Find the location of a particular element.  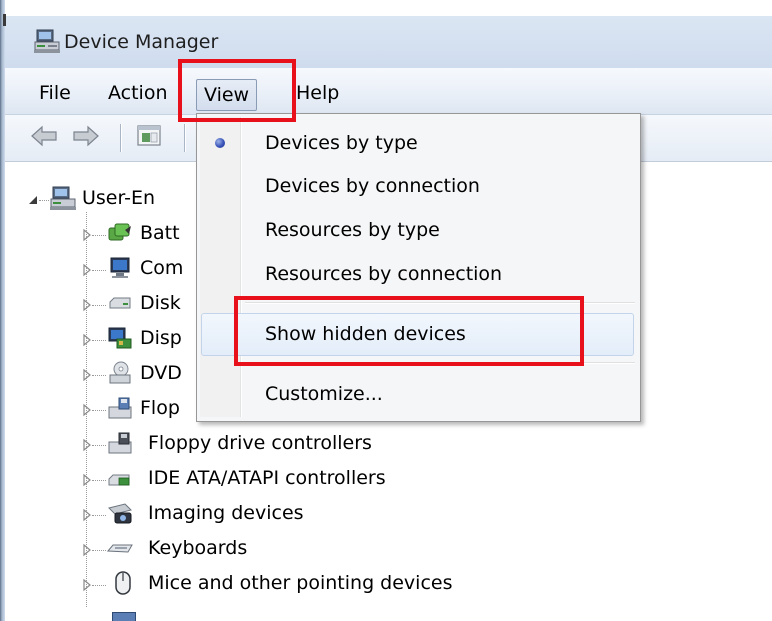

properties-icon is located at coordinates (149, 136).